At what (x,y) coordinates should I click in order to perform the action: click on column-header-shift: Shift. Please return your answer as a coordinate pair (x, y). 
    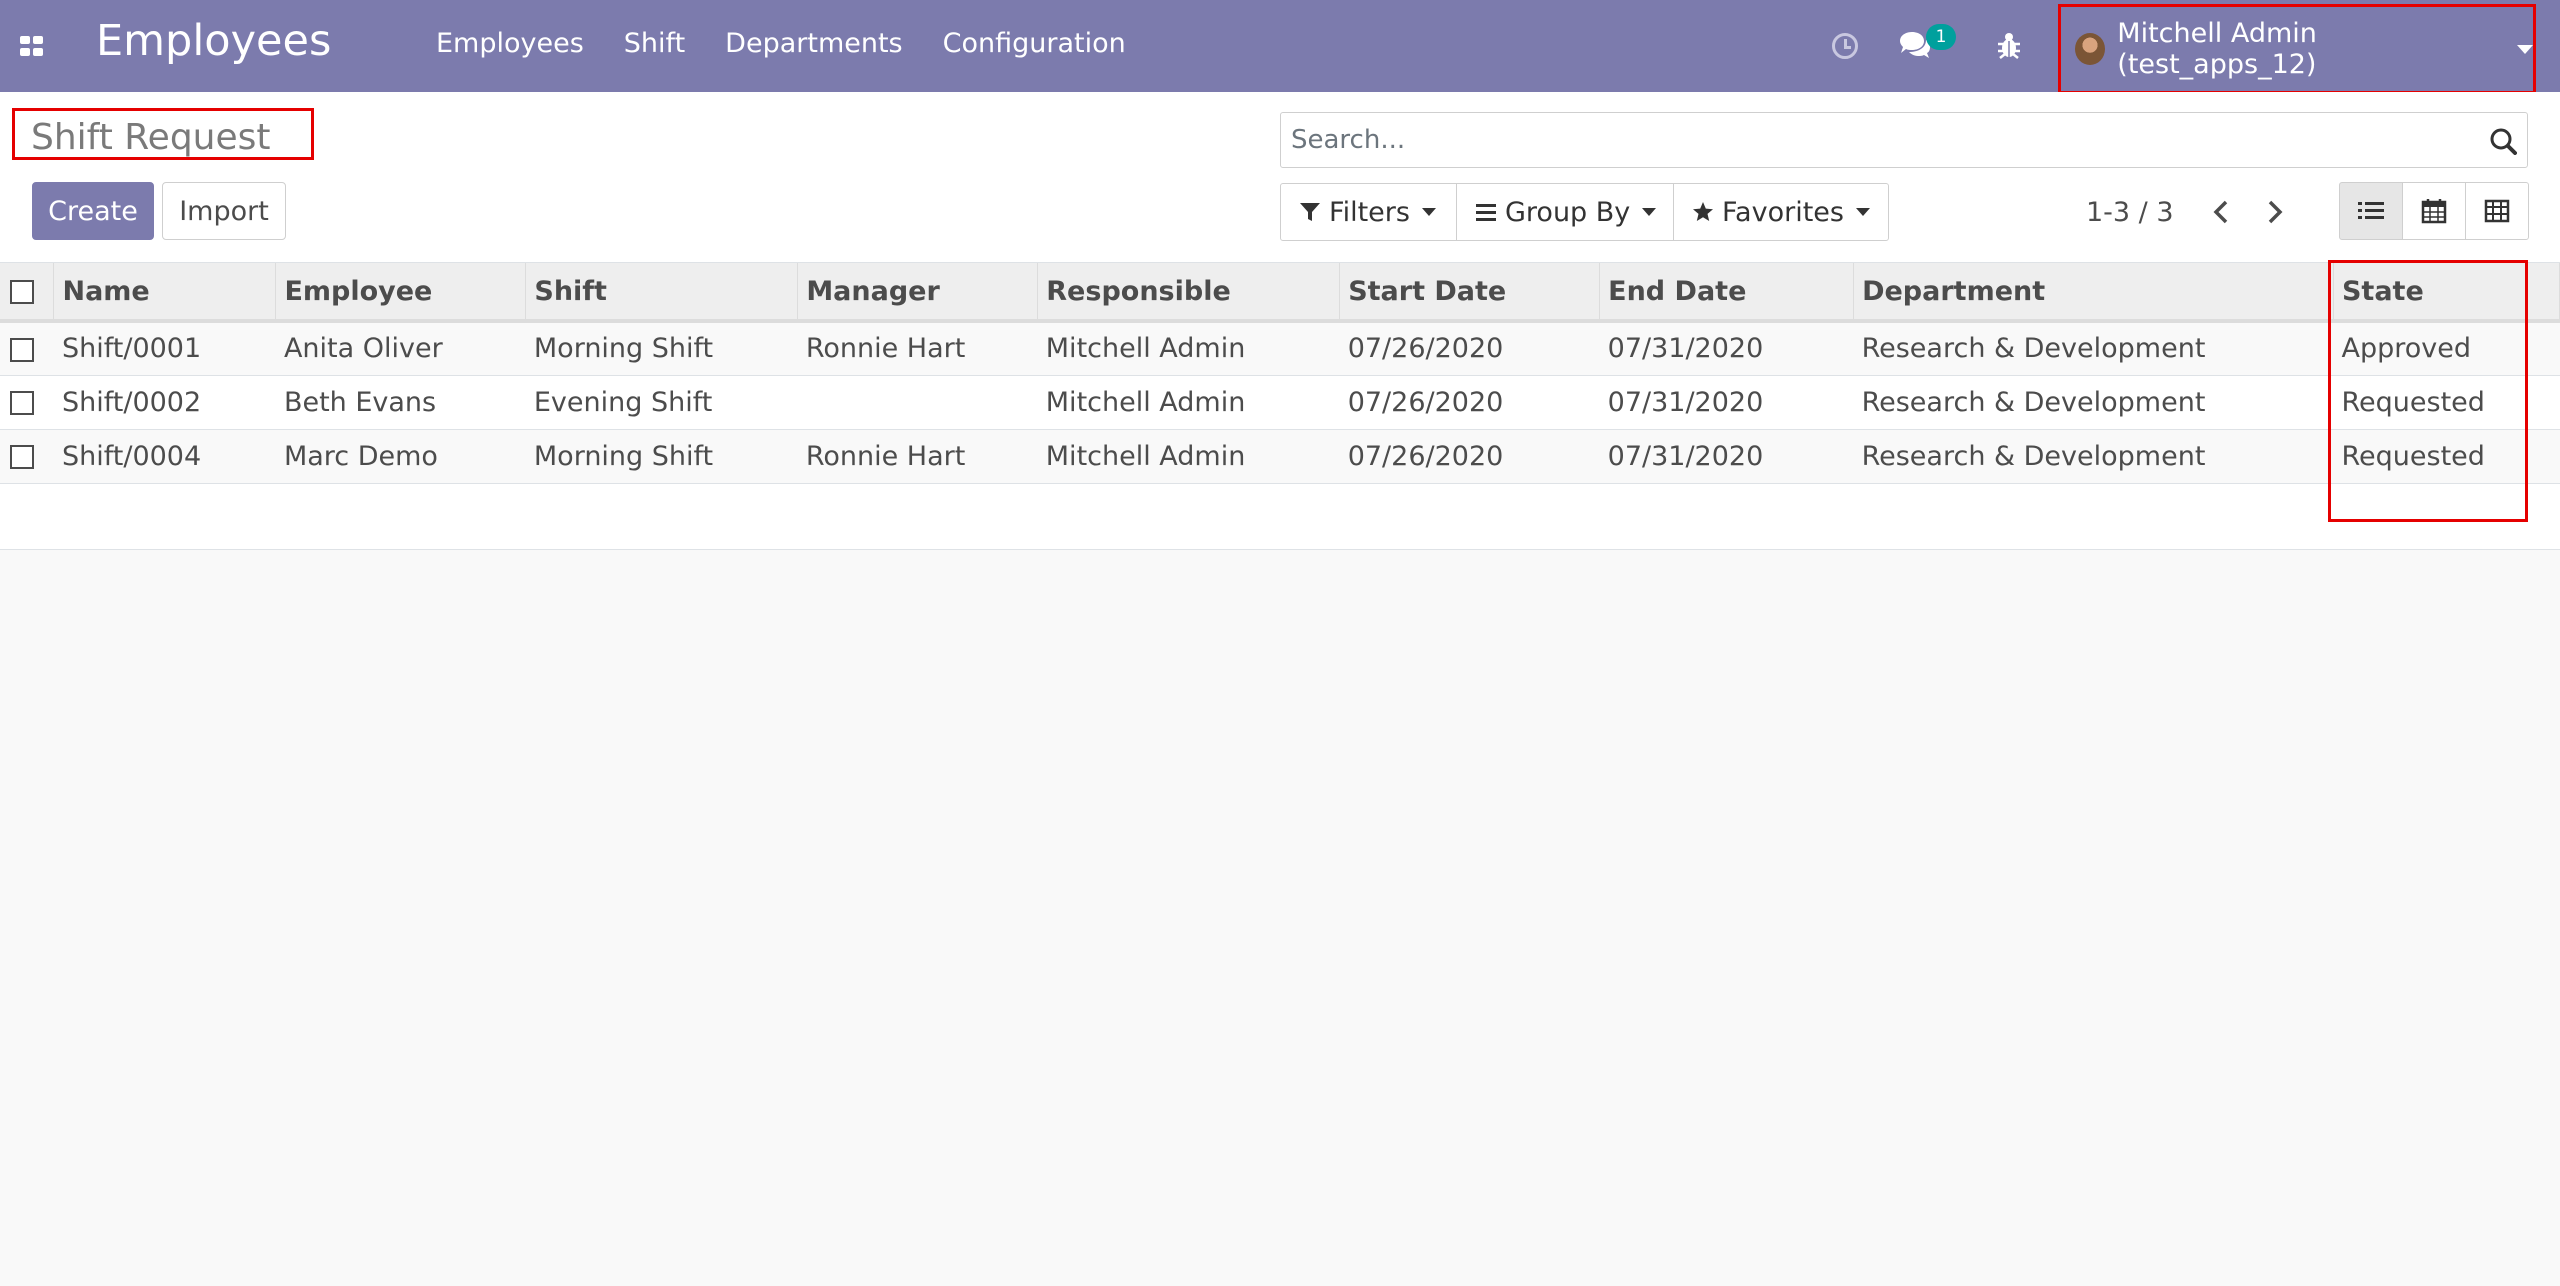
    Looking at the image, I should click on (662, 293).